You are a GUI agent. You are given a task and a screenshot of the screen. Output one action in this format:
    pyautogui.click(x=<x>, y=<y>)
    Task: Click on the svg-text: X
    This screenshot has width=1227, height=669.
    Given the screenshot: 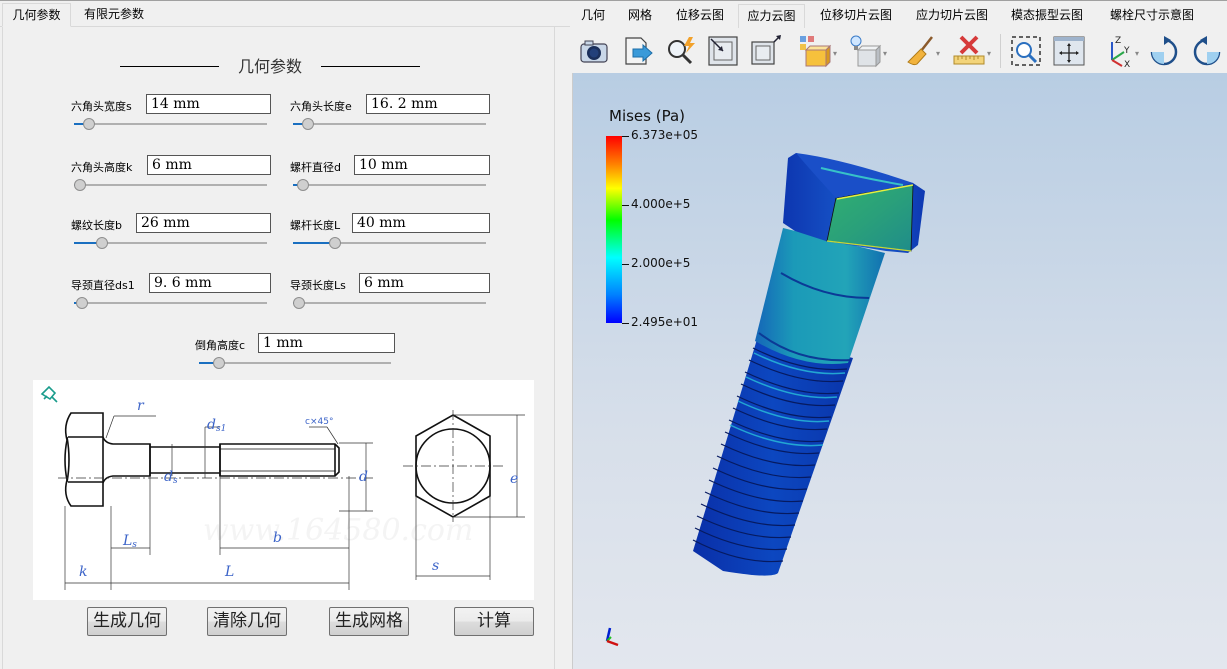 What is the action you would take?
    pyautogui.click(x=1127, y=64)
    